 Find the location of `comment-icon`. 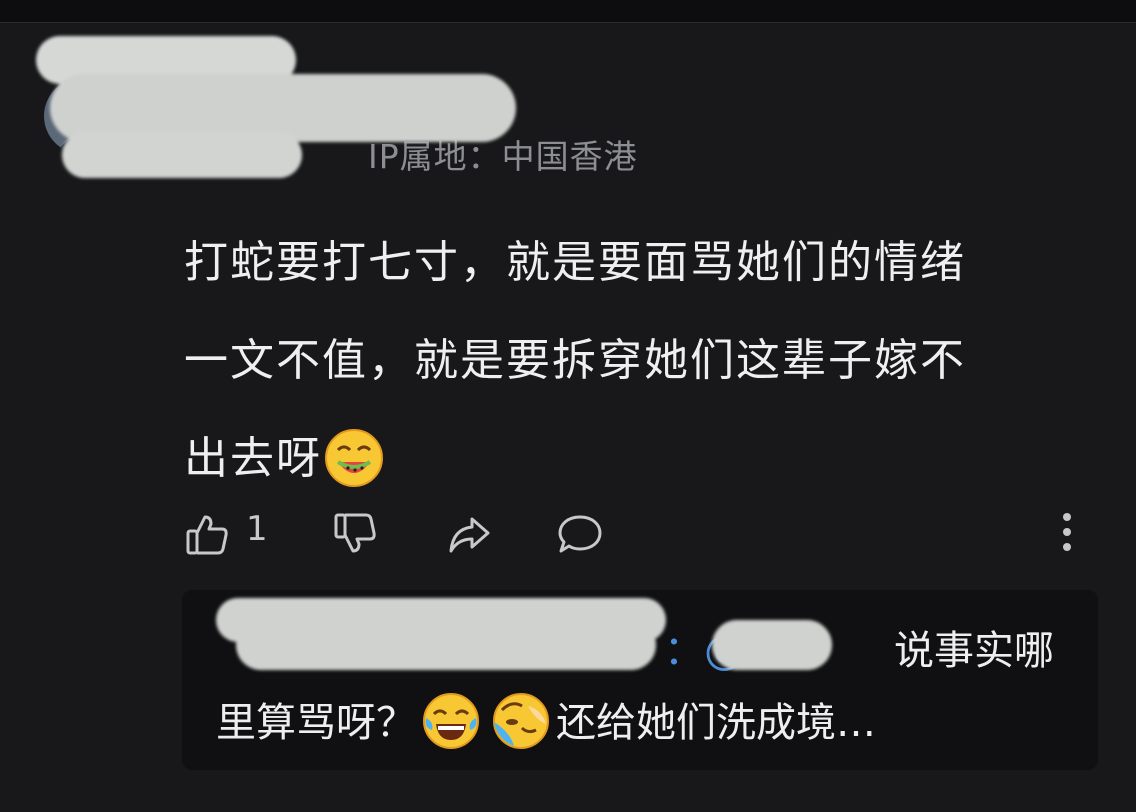

comment-icon is located at coordinates (580, 534).